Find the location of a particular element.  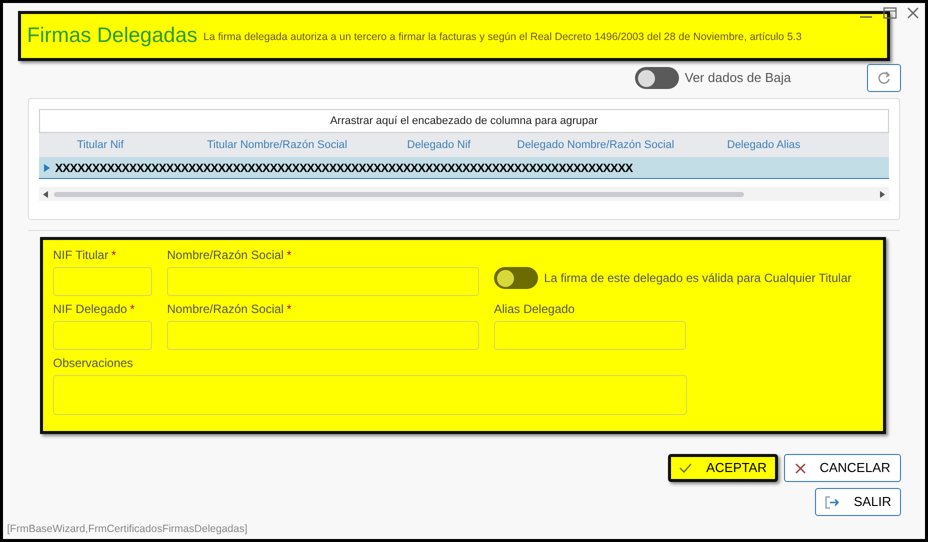

check-icon is located at coordinates (685, 468).